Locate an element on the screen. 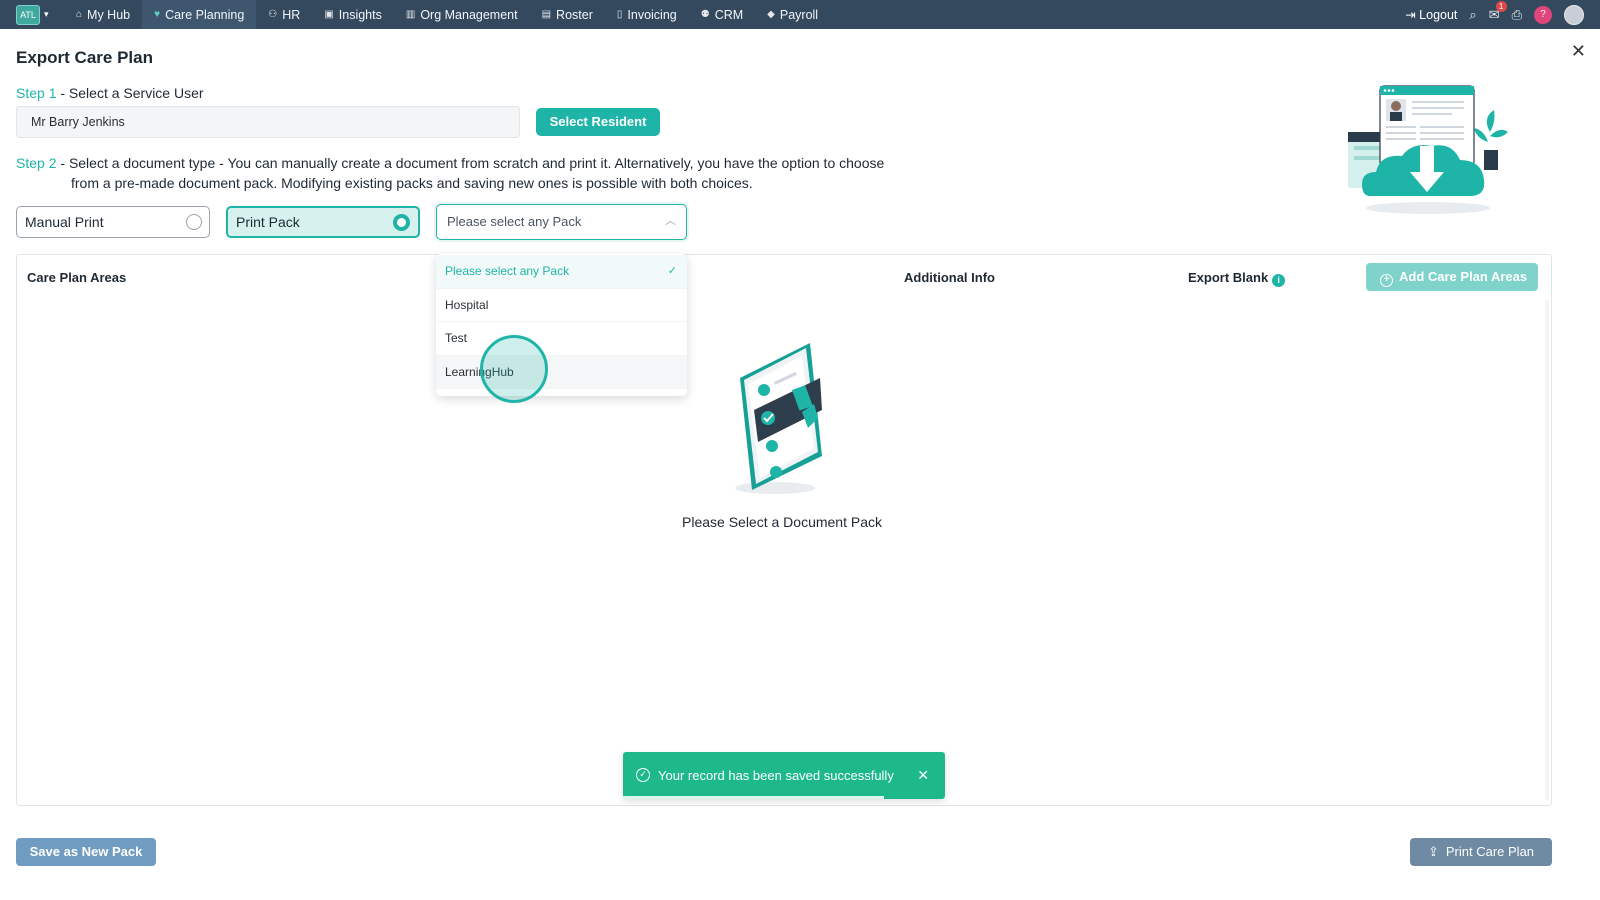  nav-item-my-hub: ⌂ My Hub is located at coordinates (103, 14).